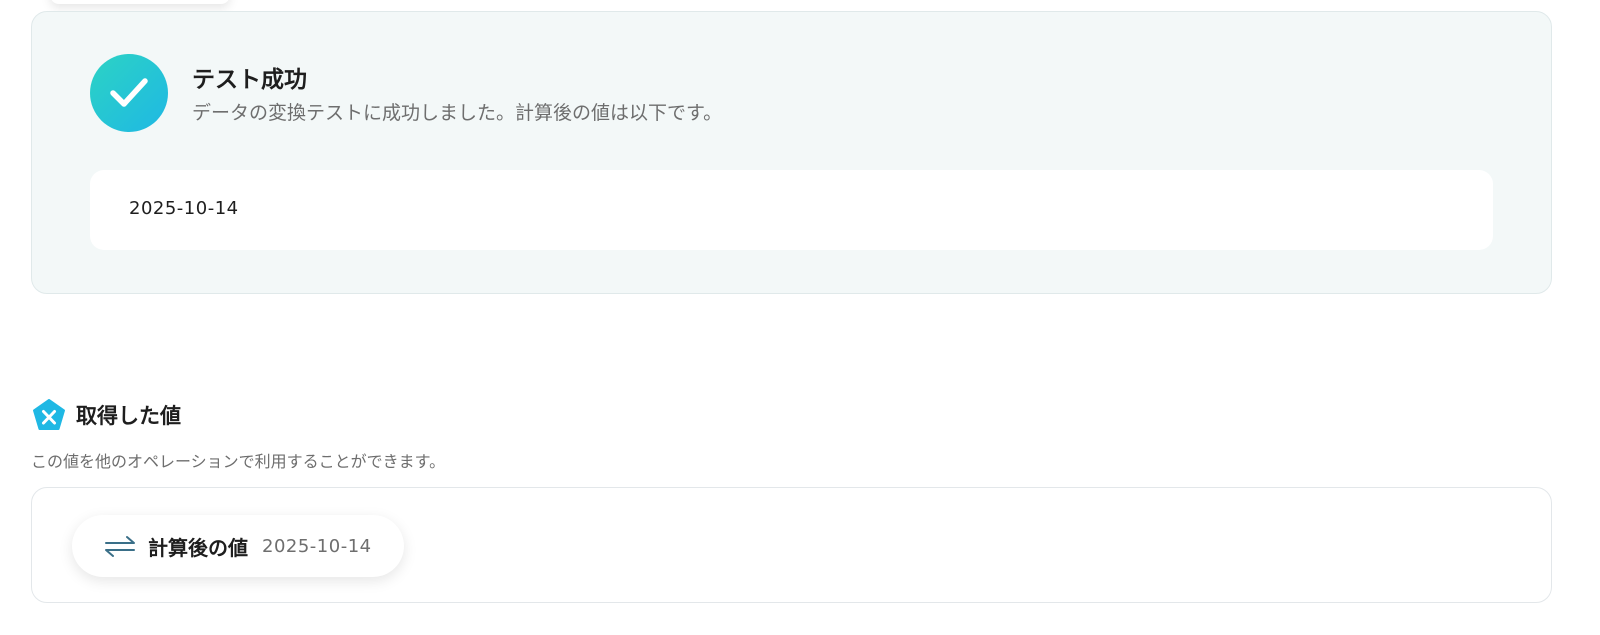  I want to click on variable-x-icon, so click(49, 415).